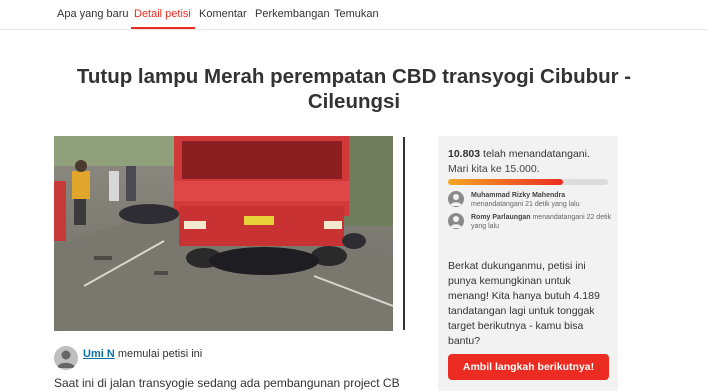  I want to click on tab-perkembangan: Perkembangan, so click(292, 14).